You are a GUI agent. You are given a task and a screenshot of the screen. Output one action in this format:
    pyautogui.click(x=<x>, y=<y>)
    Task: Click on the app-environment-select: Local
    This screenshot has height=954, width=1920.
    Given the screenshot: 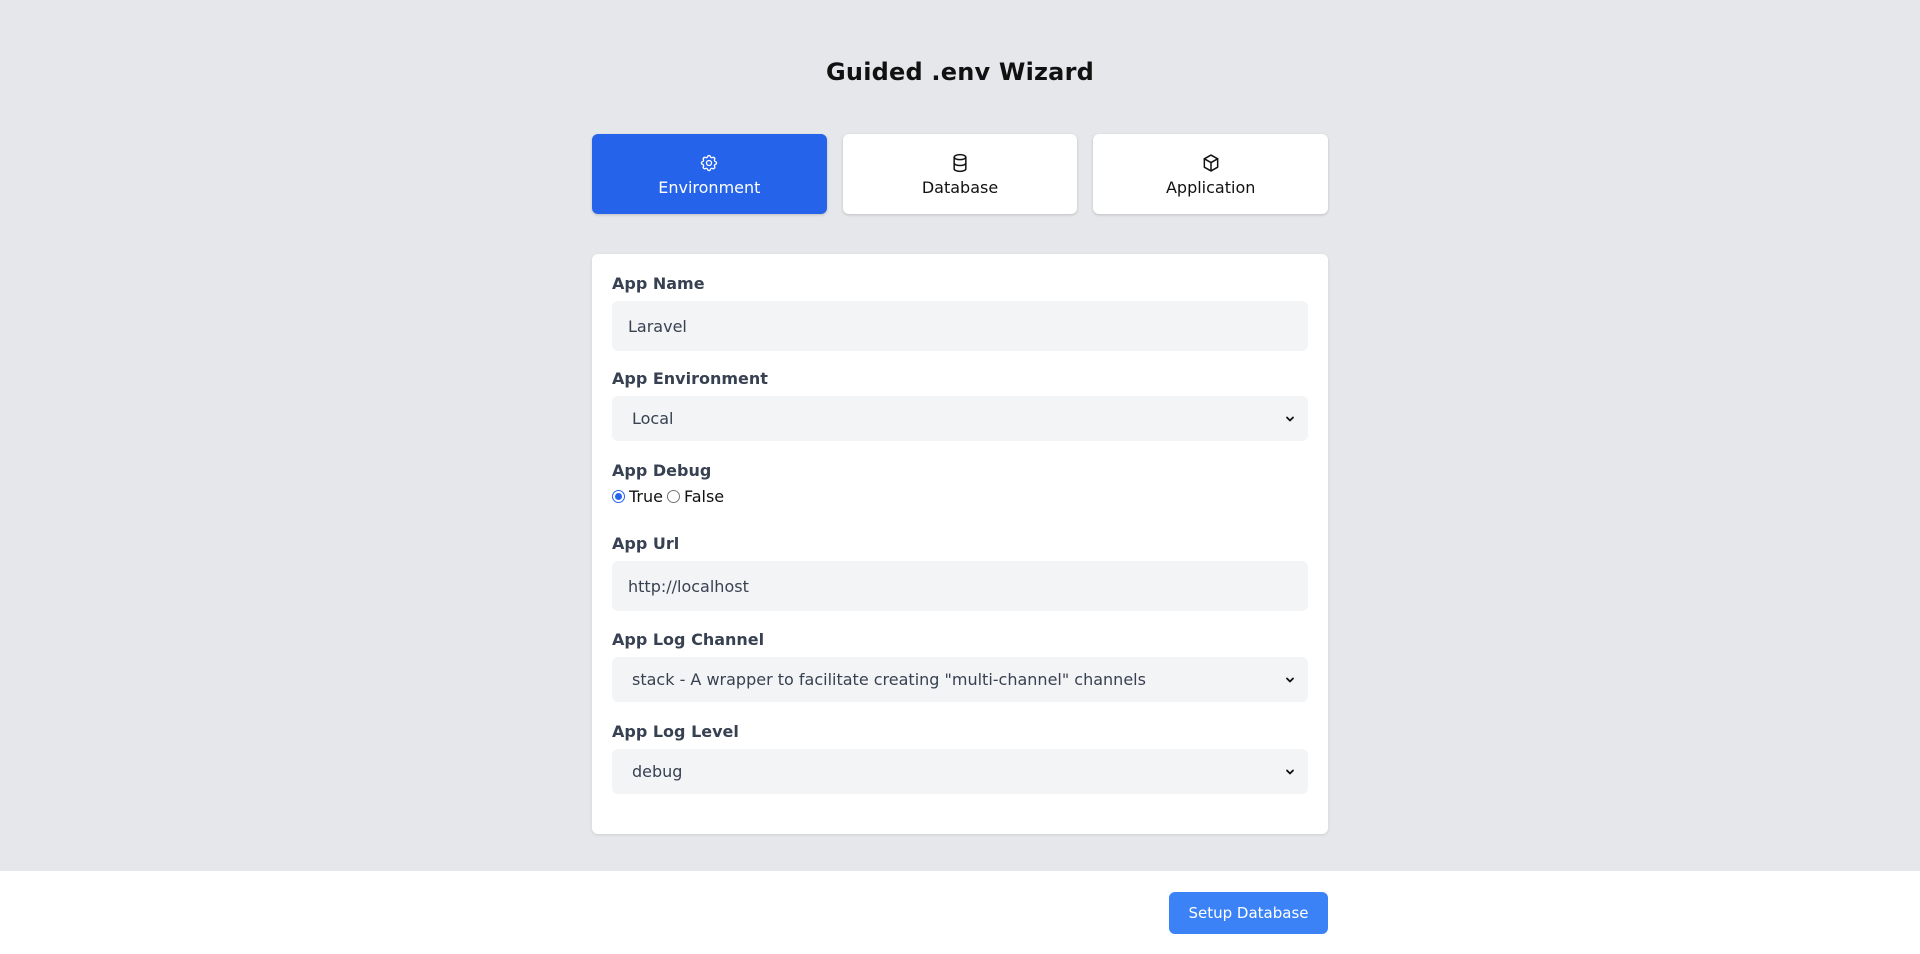 What is the action you would take?
    pyautogui.click(x=960, y=418)
    